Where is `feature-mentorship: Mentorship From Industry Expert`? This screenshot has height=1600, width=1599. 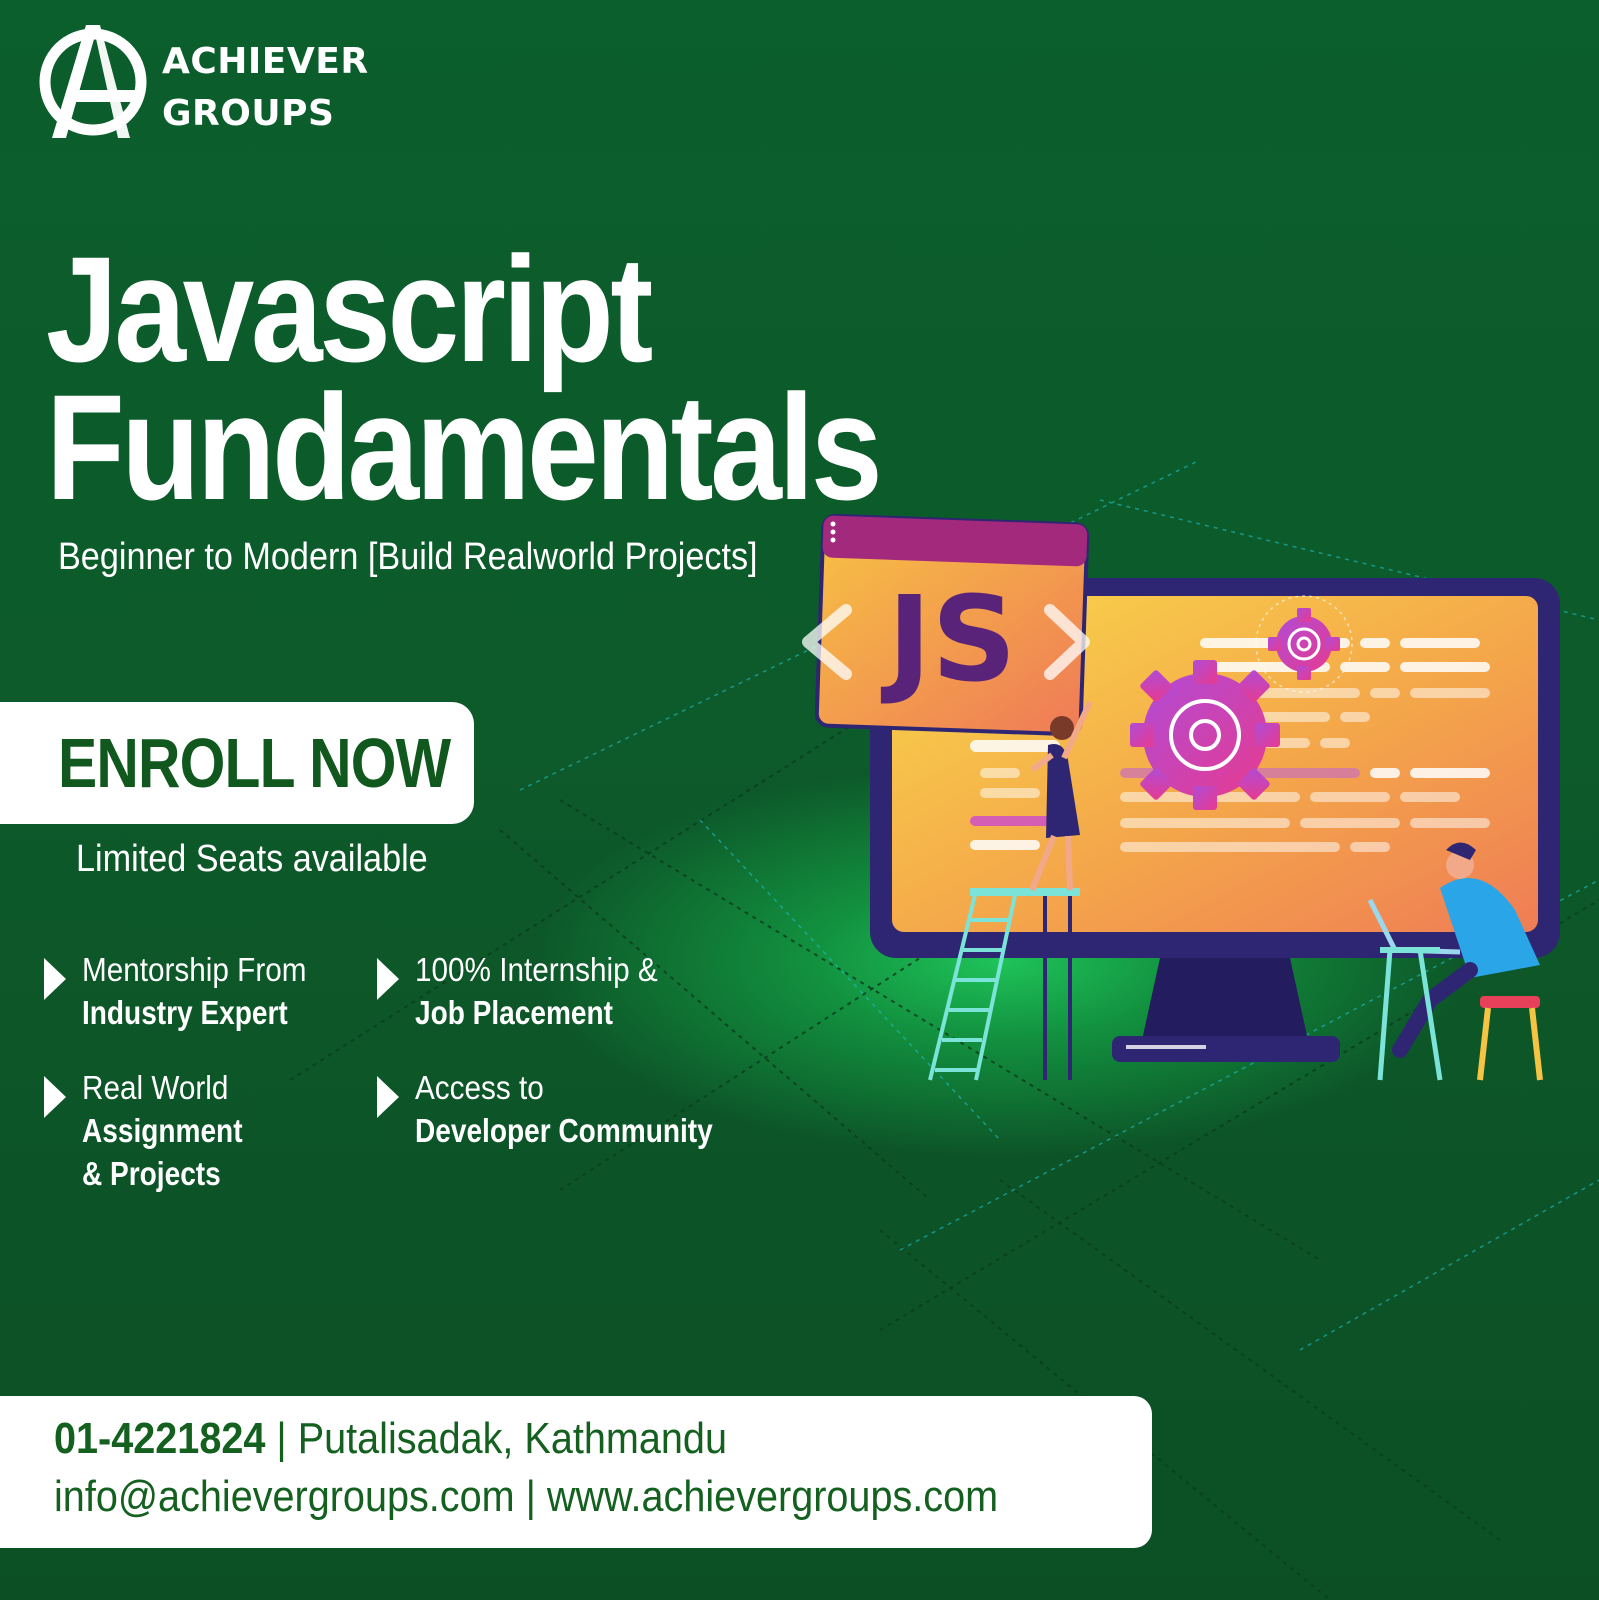 feature-mentorship: Mentorship From Industry Expert is located at coordinates (187, 991).